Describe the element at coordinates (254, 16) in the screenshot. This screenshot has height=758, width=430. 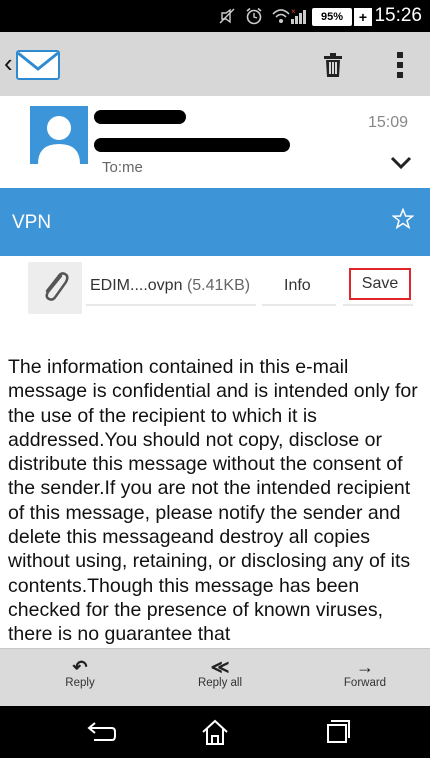
I see `alarm-icon` at that location.